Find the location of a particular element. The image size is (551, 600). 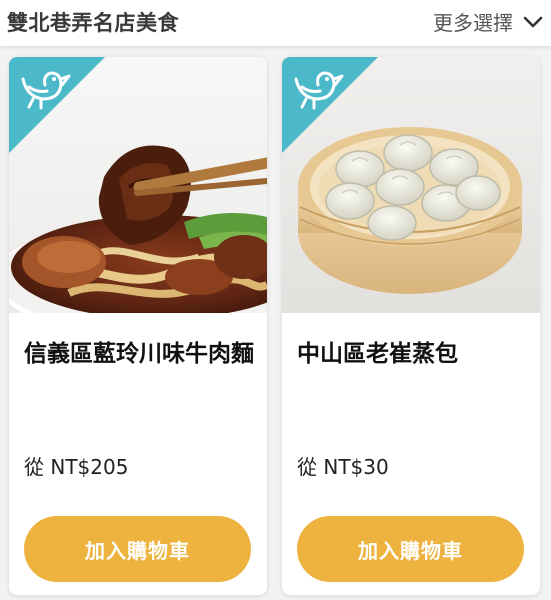

page-title: 雙北巷弄名店美食 is located at coordinates (93, 23).